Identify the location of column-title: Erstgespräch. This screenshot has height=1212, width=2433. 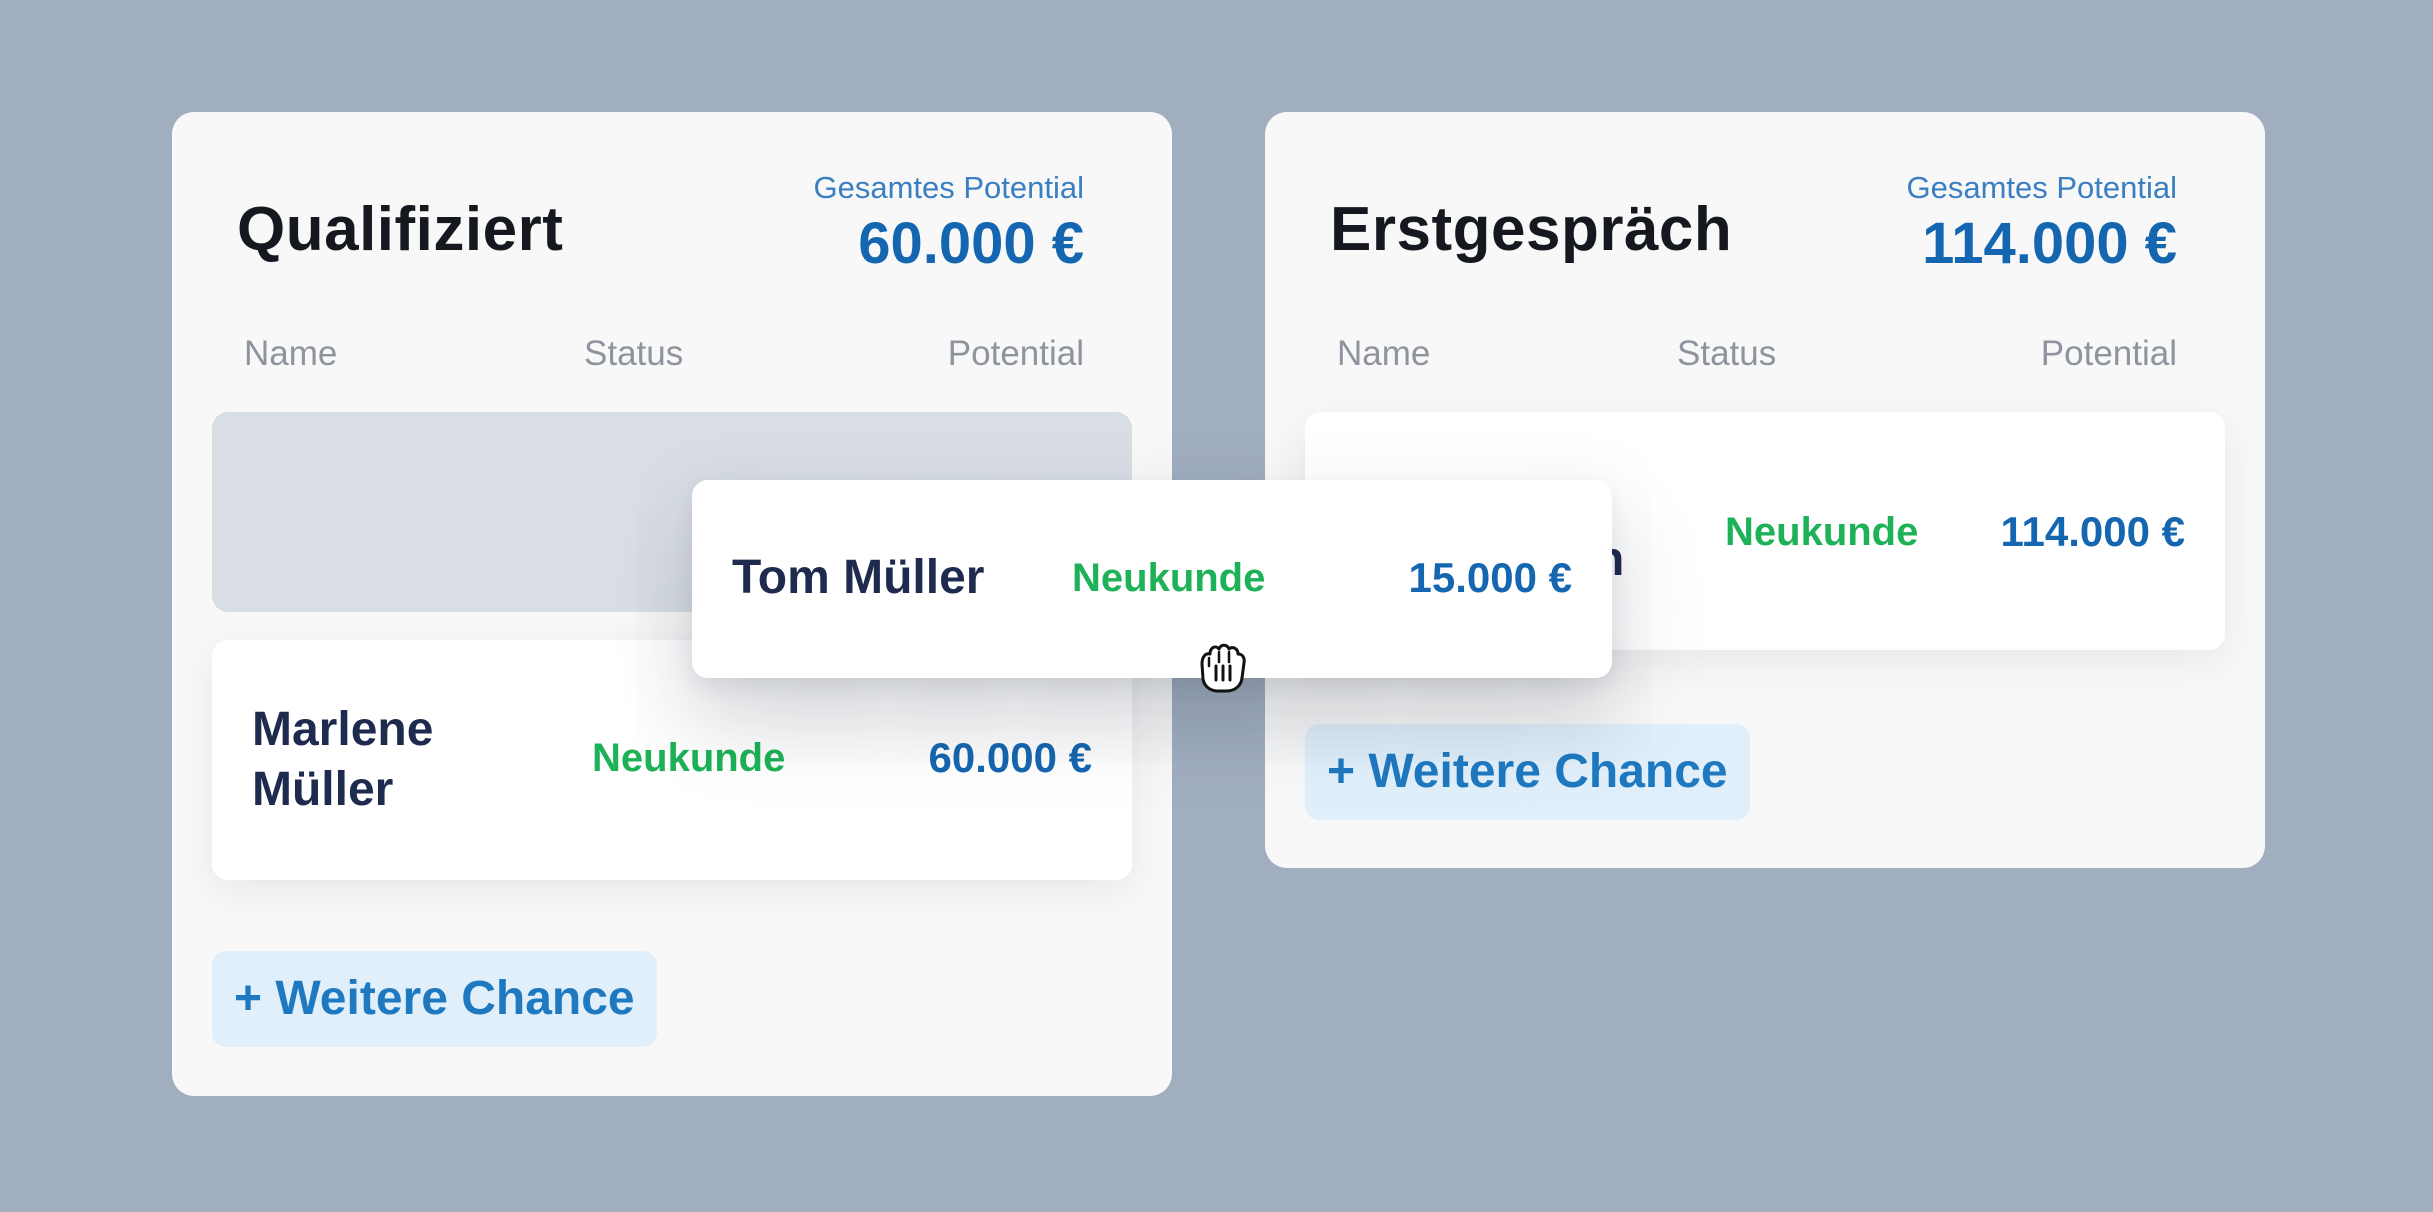
(1531, 229).